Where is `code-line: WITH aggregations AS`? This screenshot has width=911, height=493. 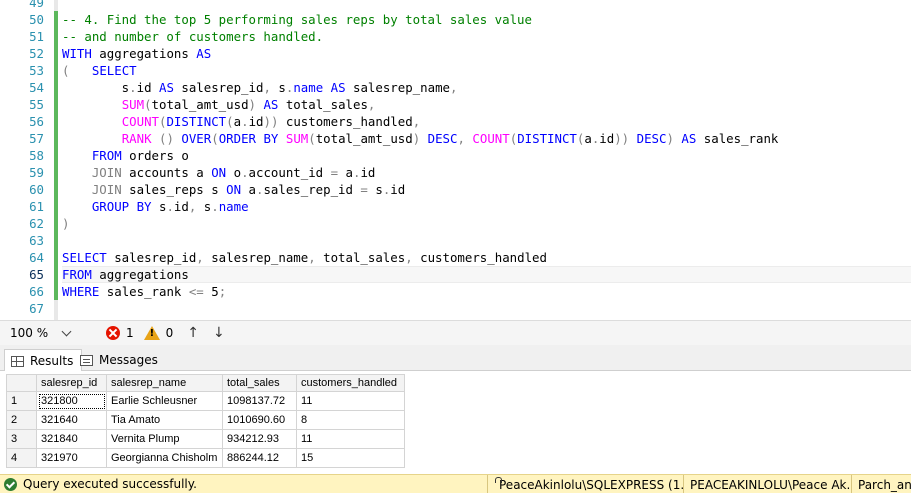
code-line: WITH aggregations AS is located at coordinates (486, 53).